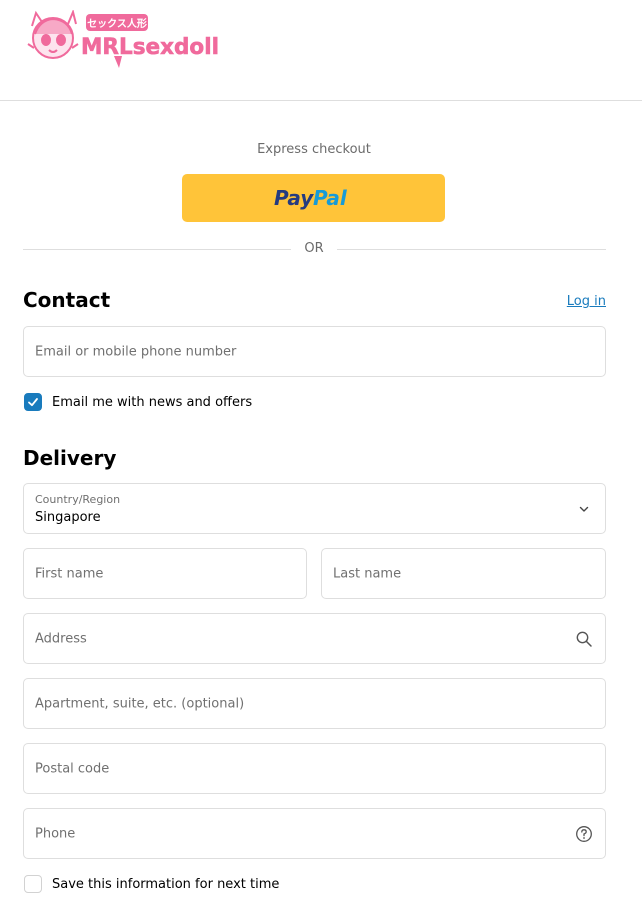 The width and height of the screenshot is (642, 910). I want to click on divider-or-text: OR, so click(314, 248).